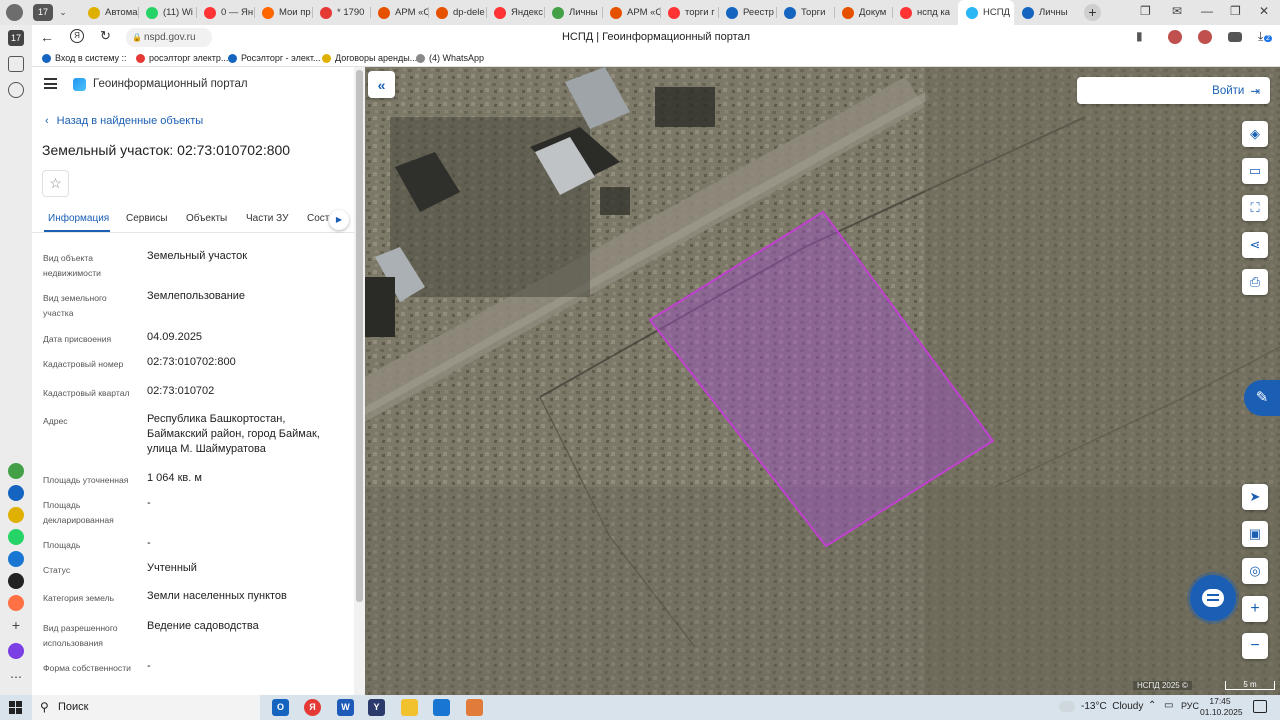 The height and width of the screenshot is (720, 1280). Describe the element at coordinates (16, 559) in the screenshot. I see `sidebar-app-5-icon` at that location.